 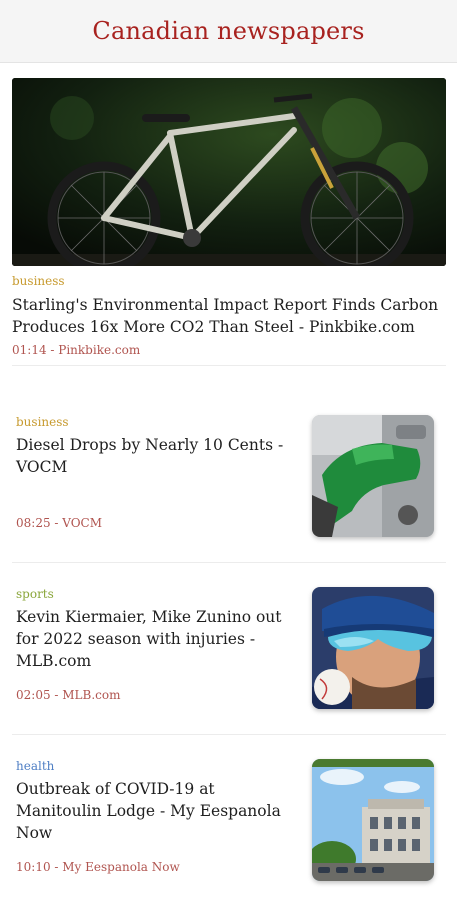 I want to click on article-meta: 02:05 - MLB.com, so click(x=68, y=695).